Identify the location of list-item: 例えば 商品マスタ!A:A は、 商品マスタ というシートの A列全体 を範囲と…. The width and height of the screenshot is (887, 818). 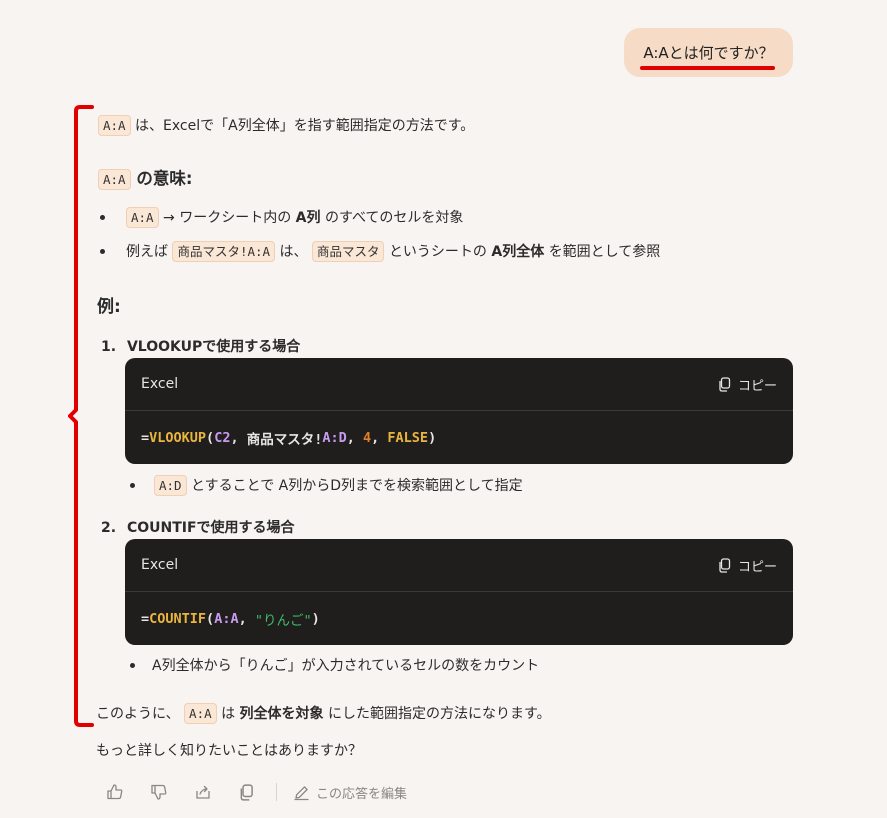
(393, 251).